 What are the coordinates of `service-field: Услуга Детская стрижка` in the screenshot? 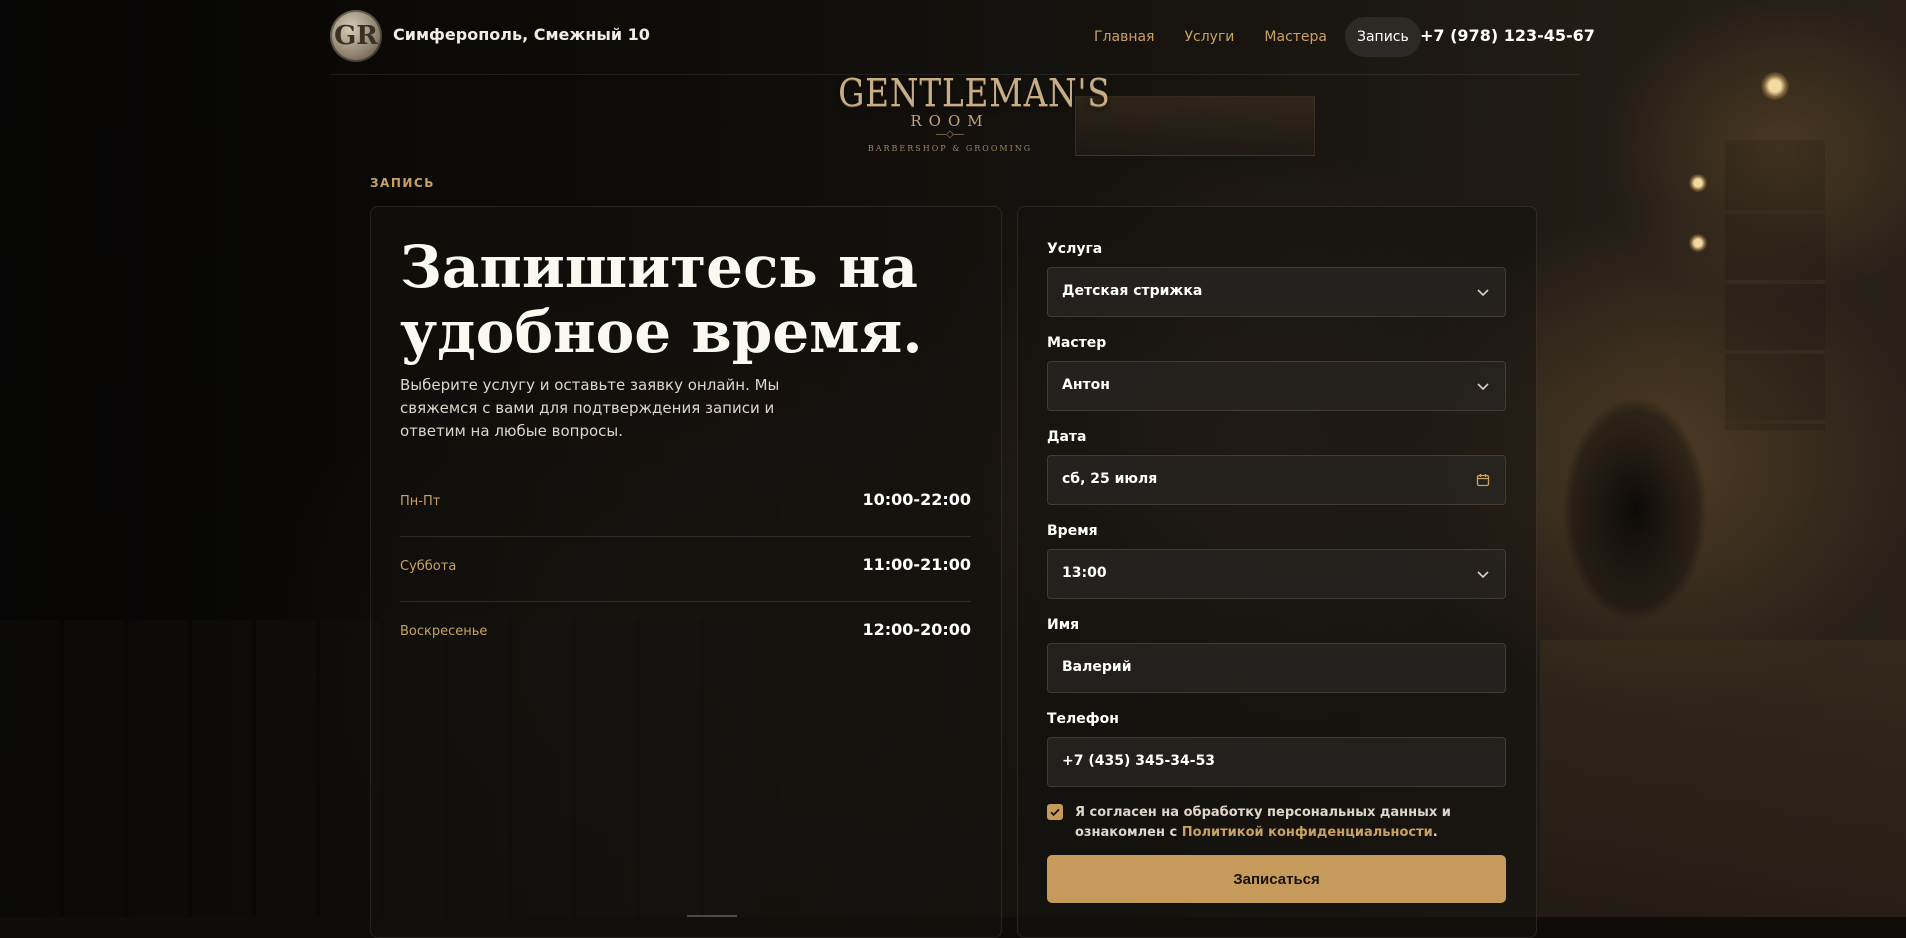 It's located at (1276, 278).